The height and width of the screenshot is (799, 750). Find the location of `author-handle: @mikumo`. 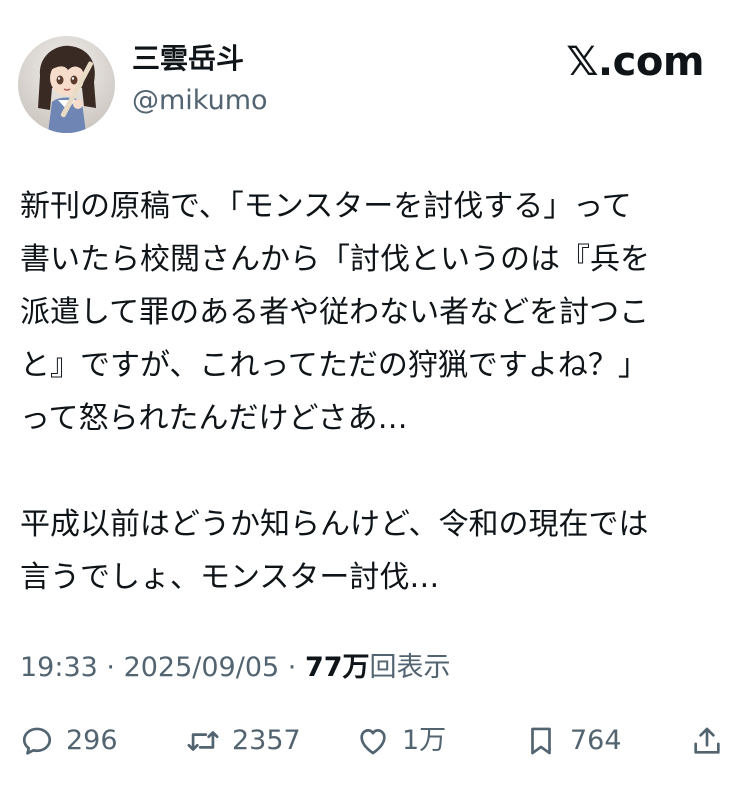

author-handle: @mikumo is located at coordinates (200, 101).